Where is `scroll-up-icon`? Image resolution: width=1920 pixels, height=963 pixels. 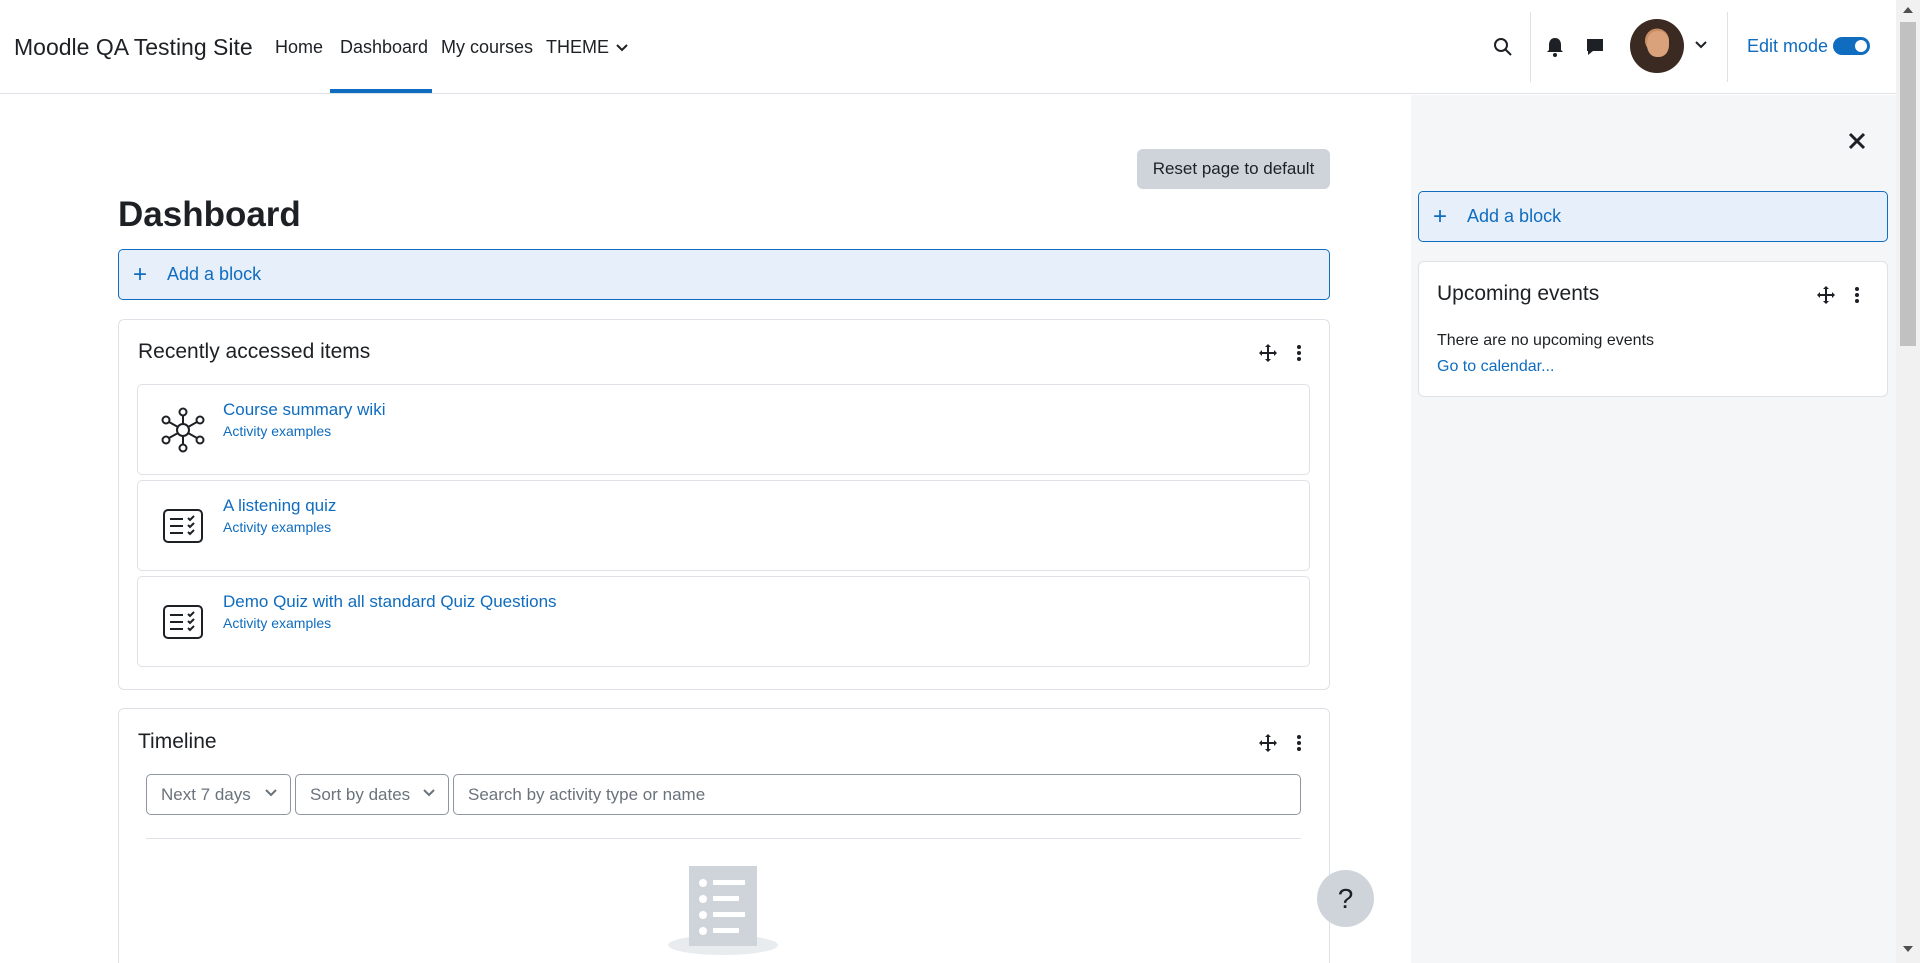
scroll-up-icon is located at coordinates (1908, 10).